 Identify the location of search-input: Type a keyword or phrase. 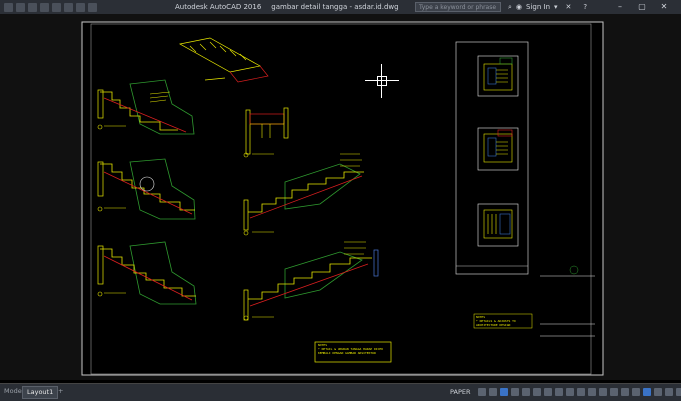
(458, 7).